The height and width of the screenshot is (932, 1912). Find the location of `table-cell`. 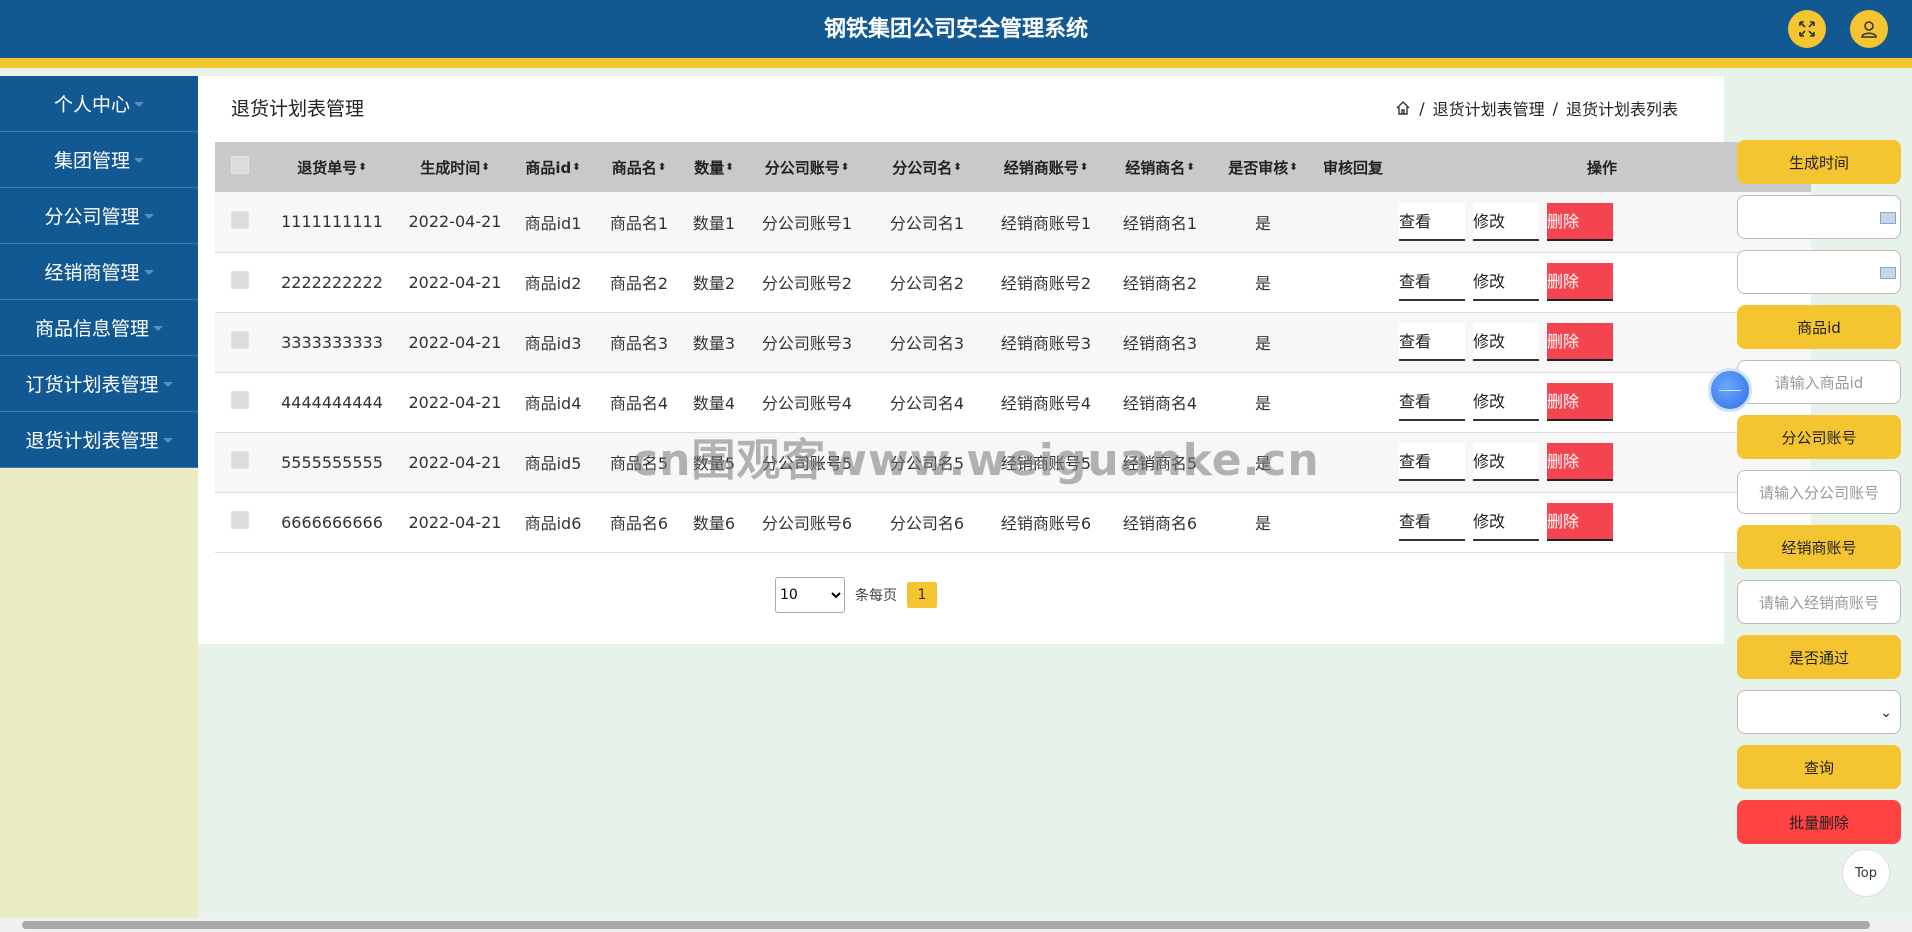

table-cell is located at coordinates (1353, 222).